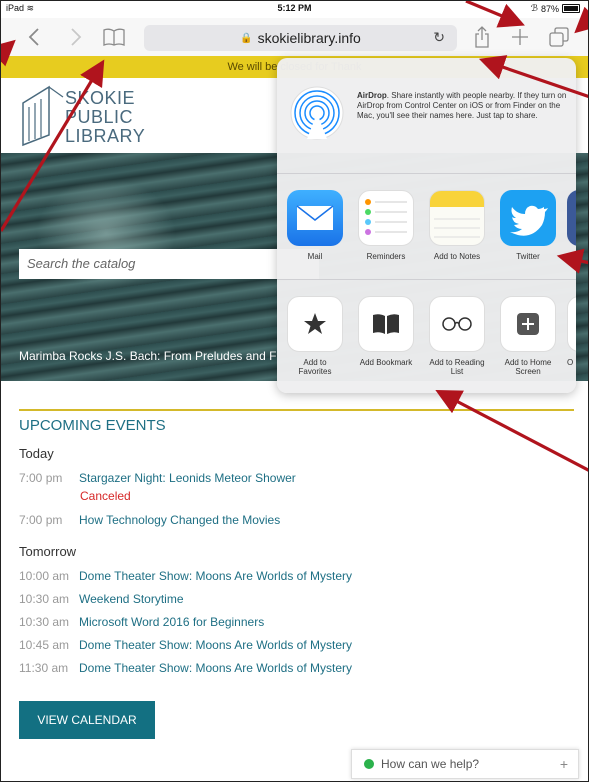 Image resolution: width=589 pixels, height=782 pixels. What do you see at coordinates (105, 117) in the screenshot?
I see `library-logo-text: SKOKIE PUBLIC LIBRARY` at bounding box center [105, 117].